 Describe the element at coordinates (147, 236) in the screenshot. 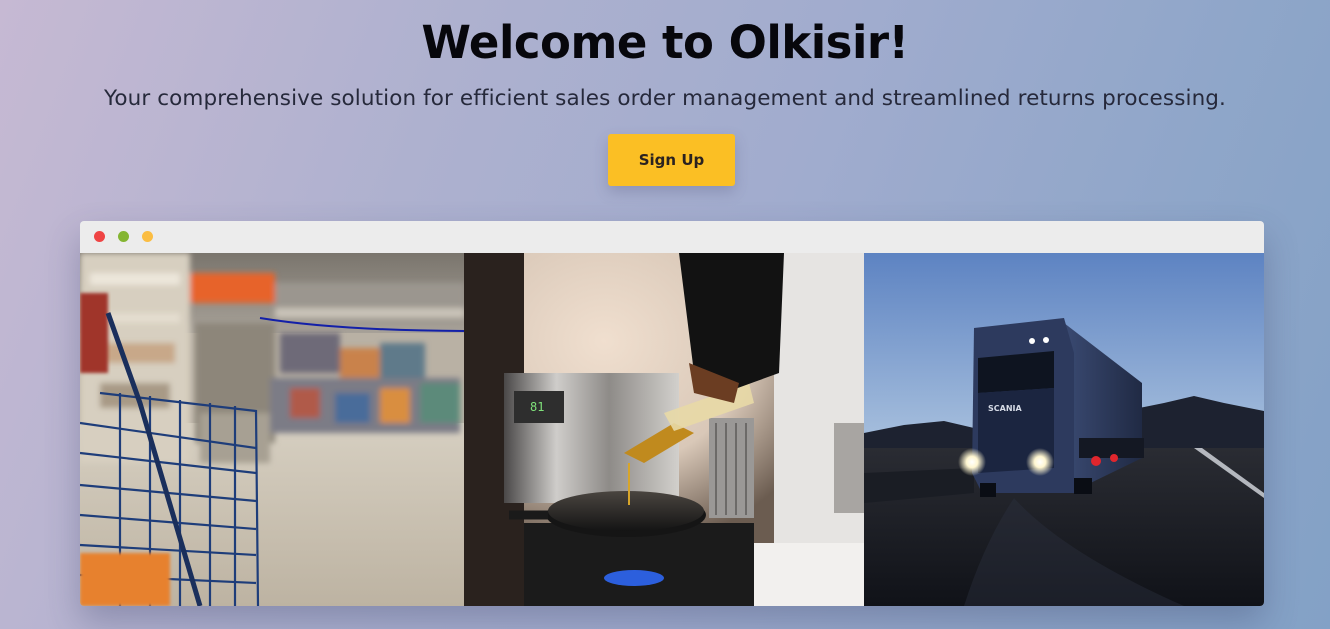

I see `maximize-dot-icon` at that location.